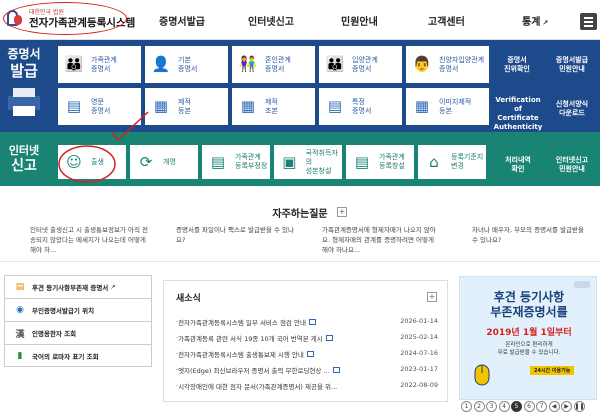  I want to click on nav-customer-center: 고객센터, so click(446, 20).